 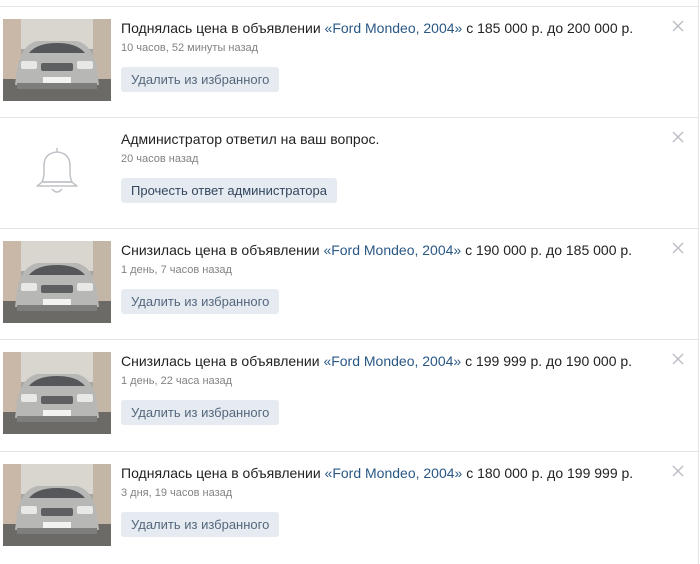 What do you see at coordinates (548, 473) in the screenshot?
I see `price-change-text: с 180 000 р. до 199 999 р.` at bounding box center [548, 473].